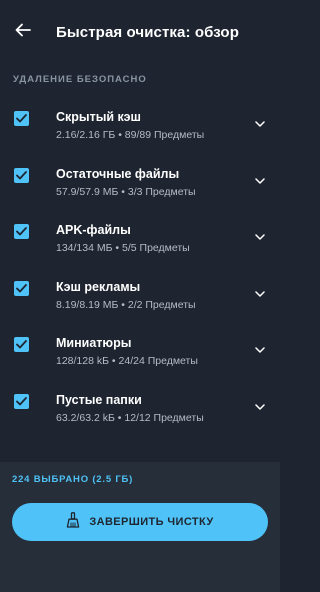 The width and height of the screenshot is (320, 592). What do you see at coordinates (73, 522) in the screenshot?
I see `broom-icon` at bounding box center [73, 522].